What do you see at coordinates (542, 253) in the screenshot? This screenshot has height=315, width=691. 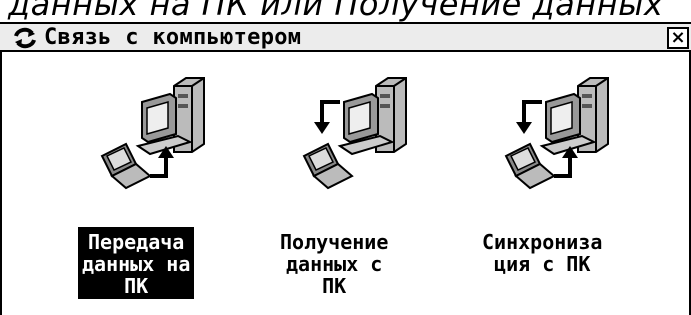 I see `sync-with-pc-label: Синхрониза ция с ПК` at bounding box center [542, 253].